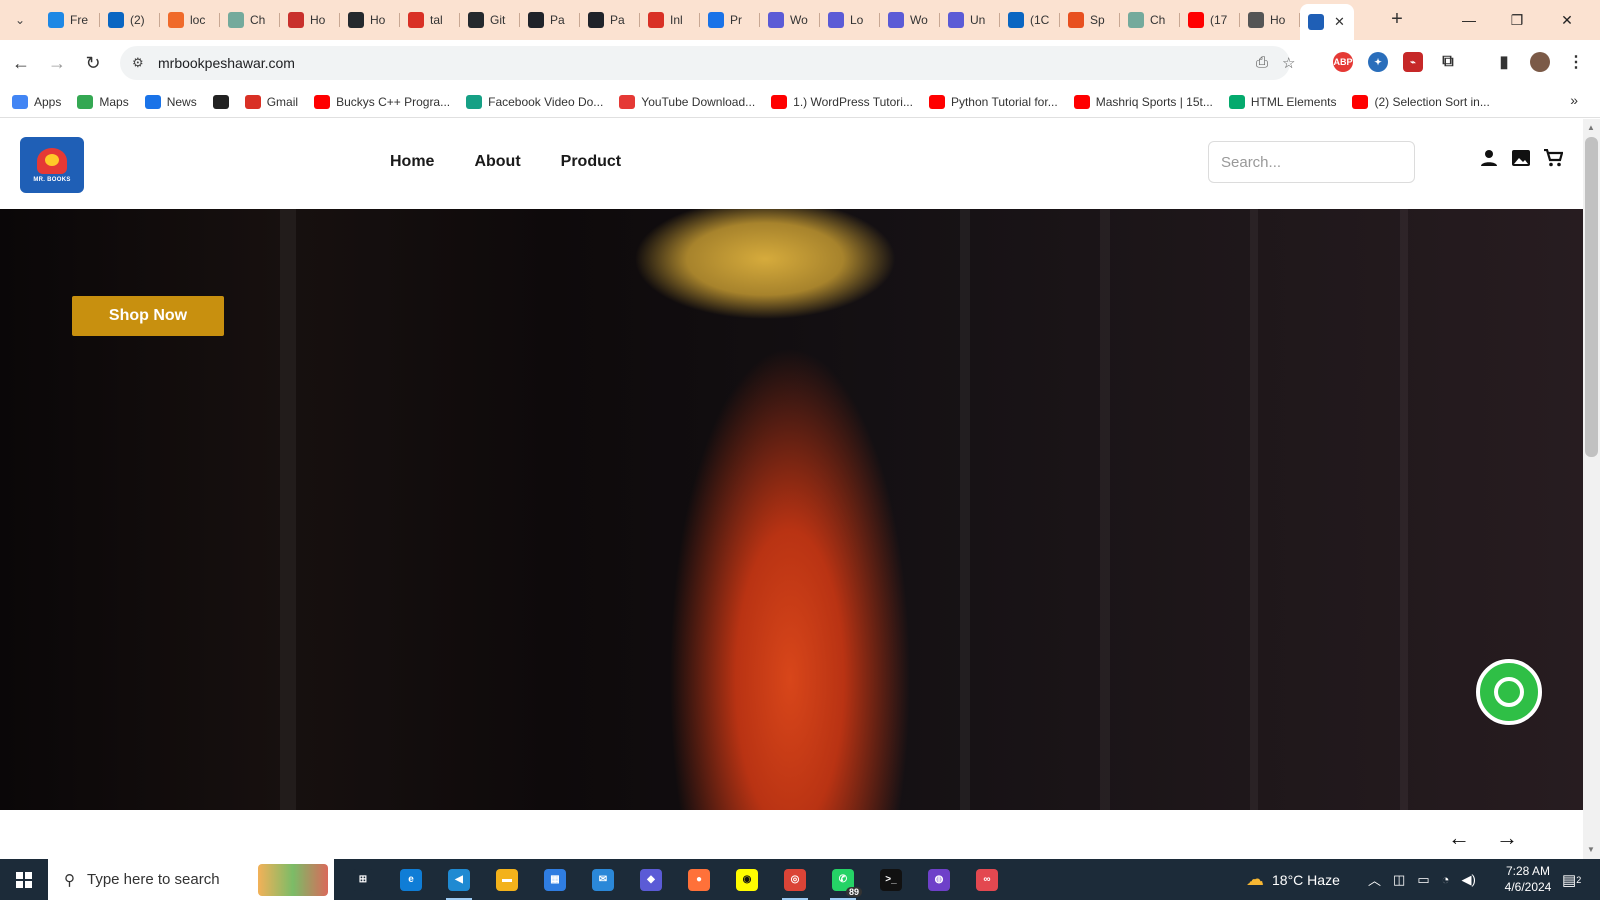  What do you see at coordinates (1517, 20) in the screenshot?
I see `restore-icon: ❐` at bounding box center [1517, 20].